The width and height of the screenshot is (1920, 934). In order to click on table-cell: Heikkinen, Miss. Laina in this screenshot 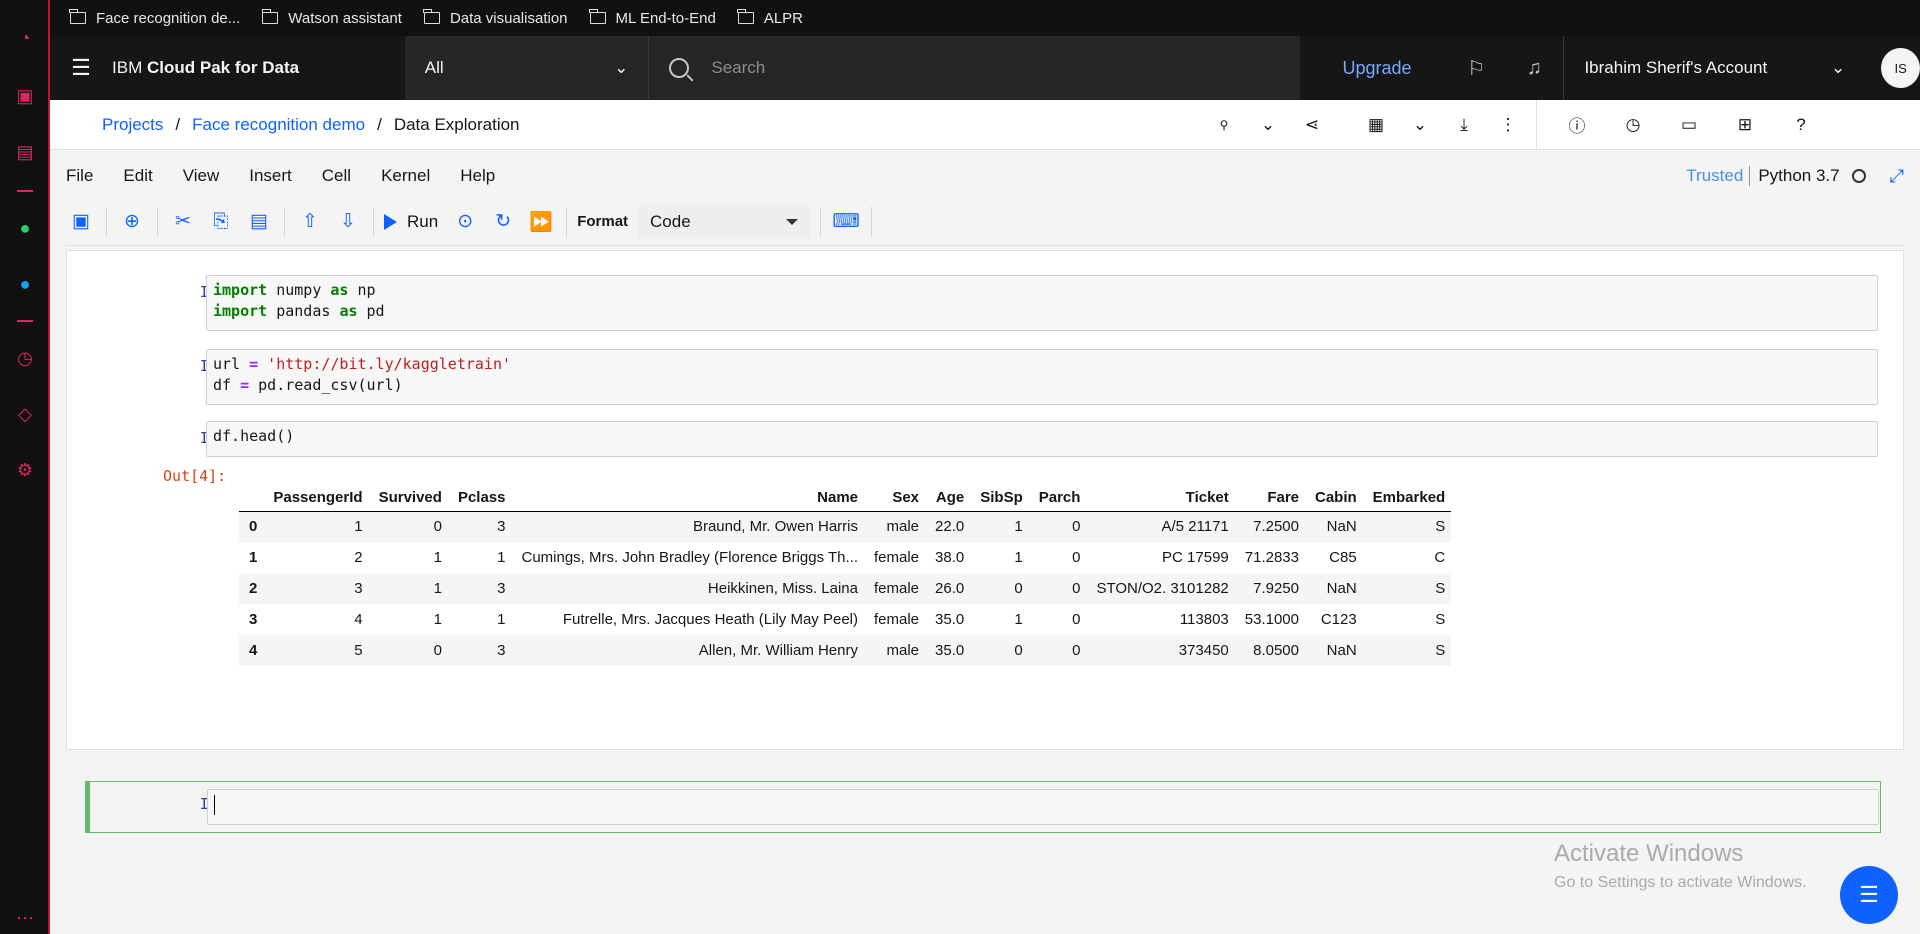, I will do `click(687, 588)`.